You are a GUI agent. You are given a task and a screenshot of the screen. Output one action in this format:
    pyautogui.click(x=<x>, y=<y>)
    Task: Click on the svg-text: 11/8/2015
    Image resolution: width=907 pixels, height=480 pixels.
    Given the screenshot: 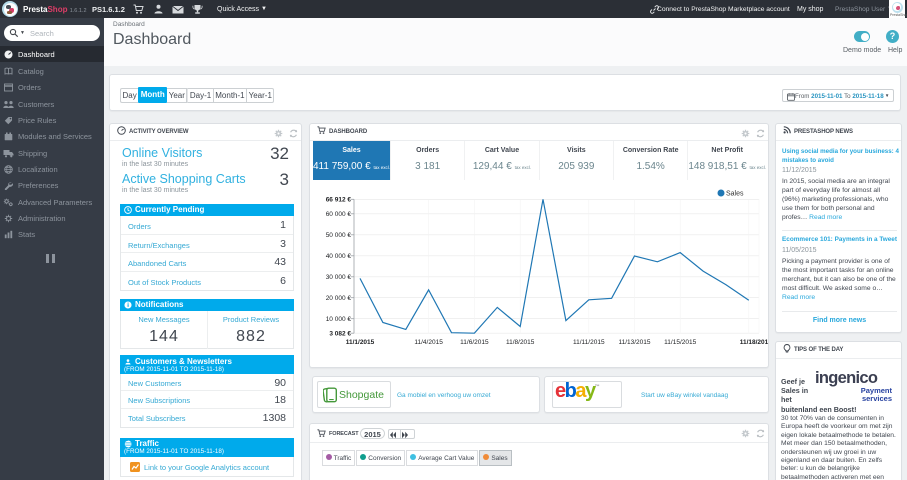 What is the action you would take?
    pyautogui.click(x=520, y=342)
    